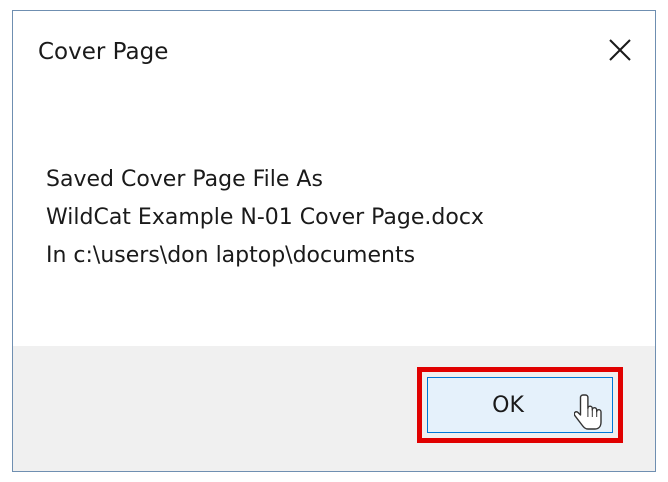  Describe the element at coordinates (103, 52) in the screenshot. I see `dialog-title: Cover Page` at that location.